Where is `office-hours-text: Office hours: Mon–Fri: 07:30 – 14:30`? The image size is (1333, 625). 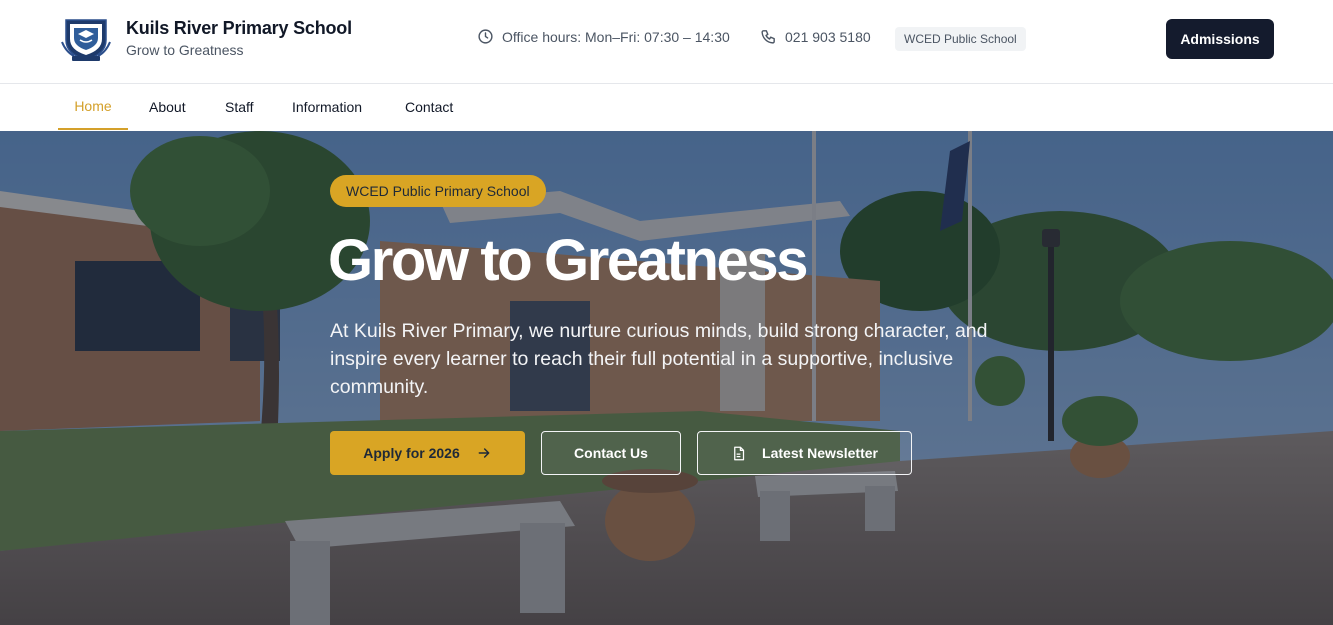
office-hours-text: Office hours: Mon–Fri: 07:30 – 14:30 is located at coordinates (616, 36).